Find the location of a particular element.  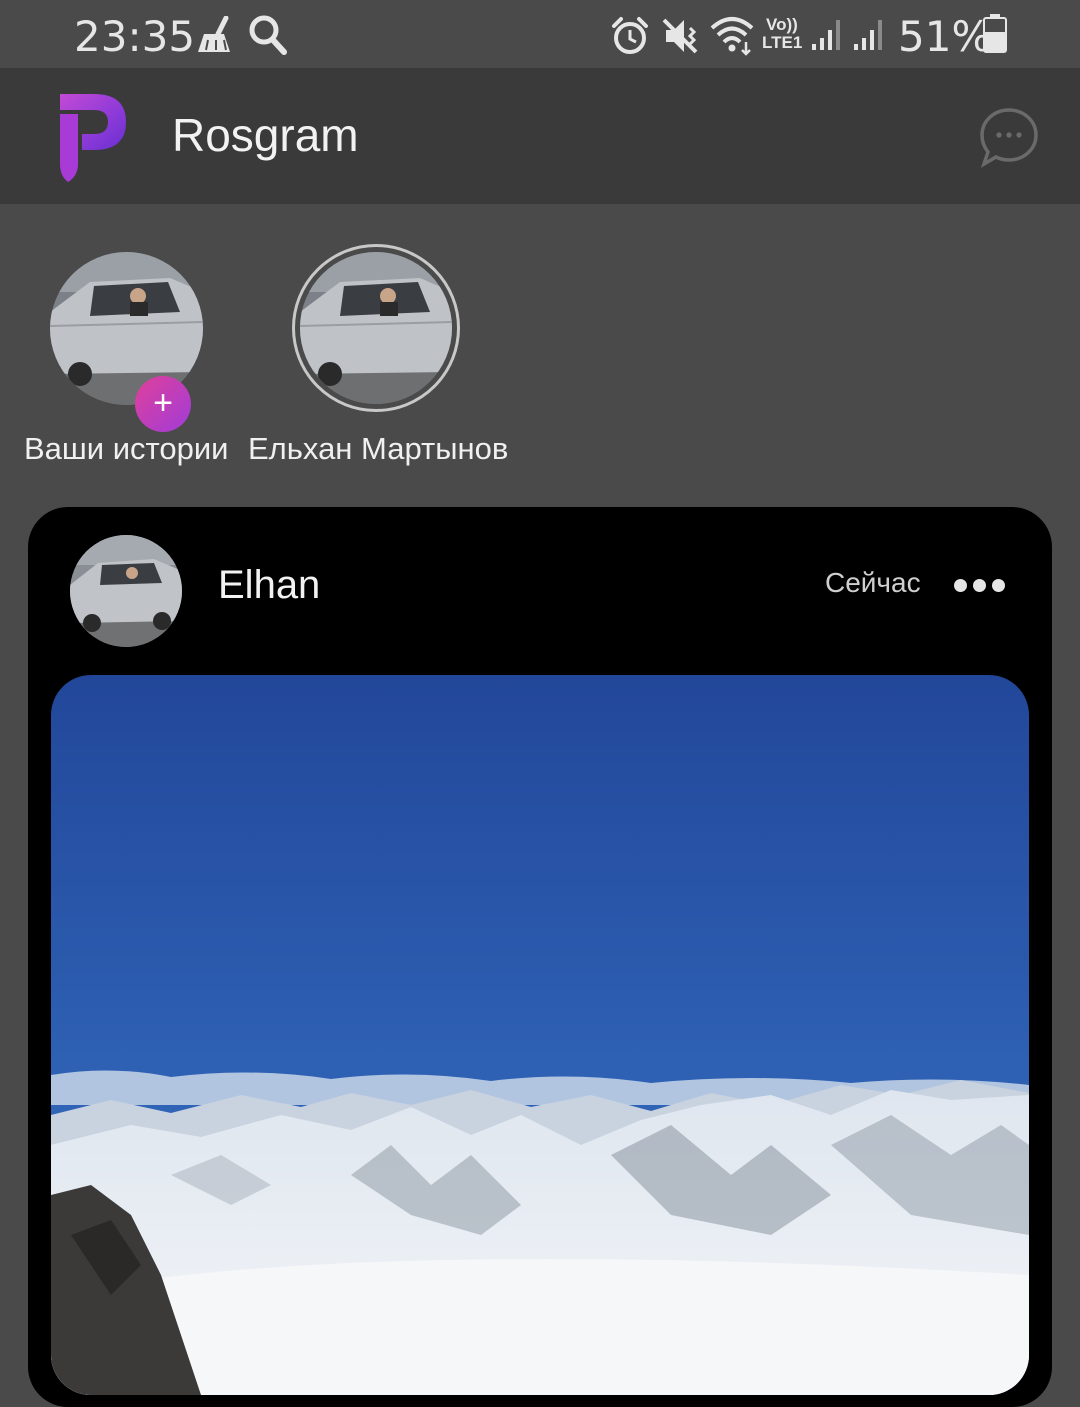

volte-label: Vo)) is located at coordinates (782, 24).